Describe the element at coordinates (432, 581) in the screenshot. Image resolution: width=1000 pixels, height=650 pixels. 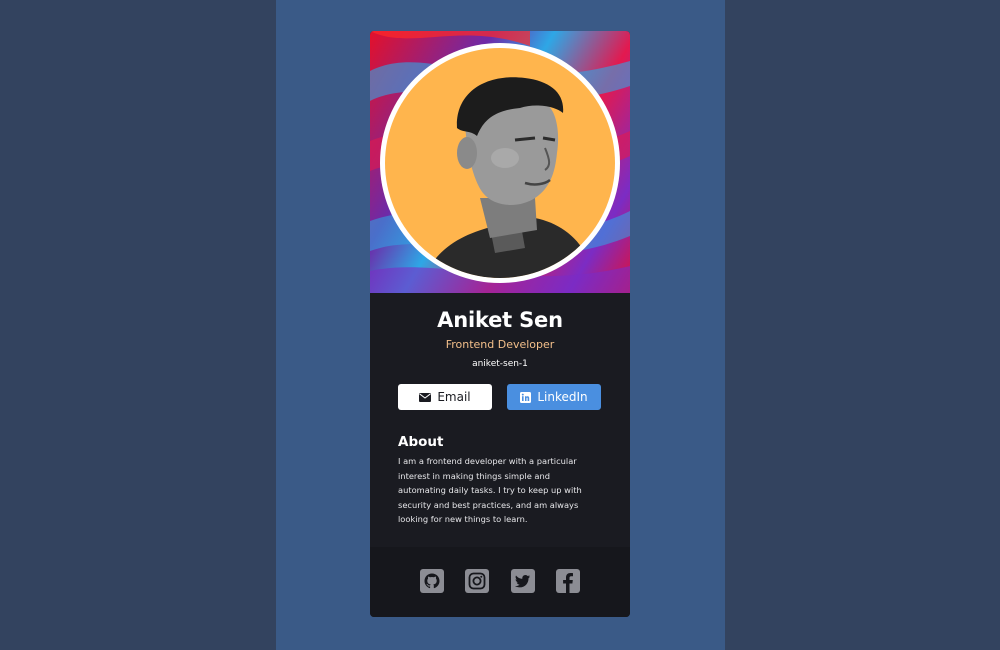
I see `github-icon` at that location.